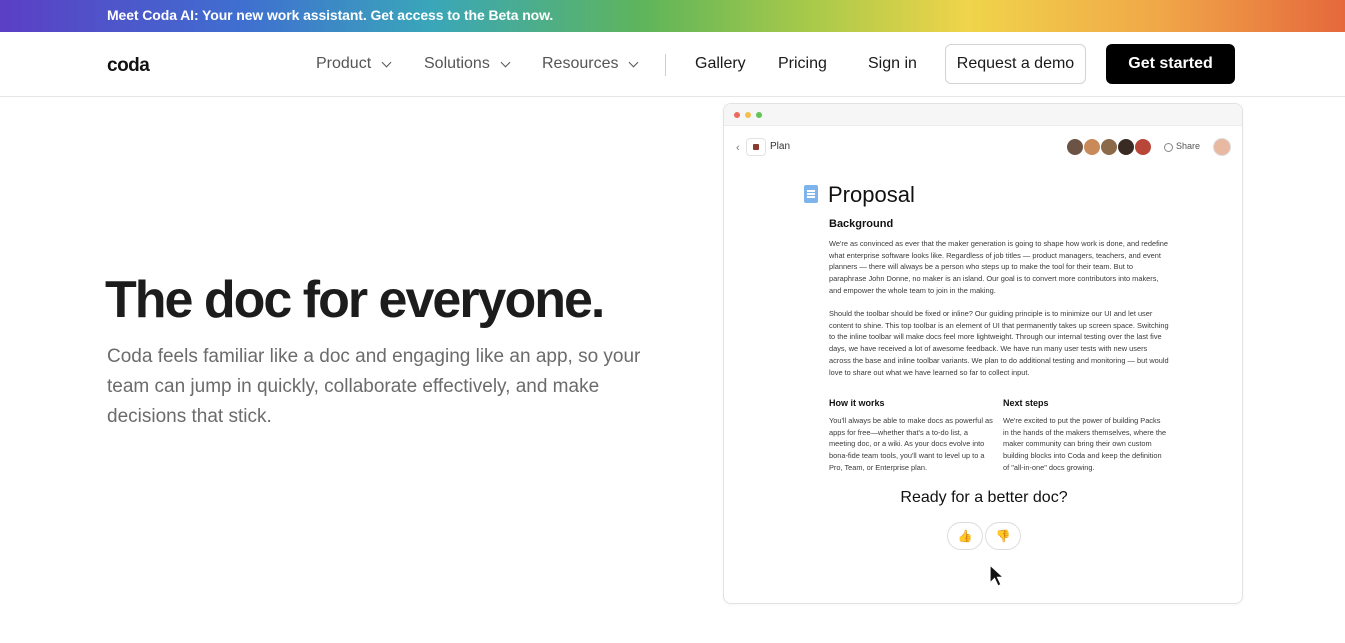 Image resolution: width=1345 pixels, height=643 pixels. Describe the element at coordinates (965, 536) in the screenshot. I see `thumbs-up-icon: 👍` at that location.